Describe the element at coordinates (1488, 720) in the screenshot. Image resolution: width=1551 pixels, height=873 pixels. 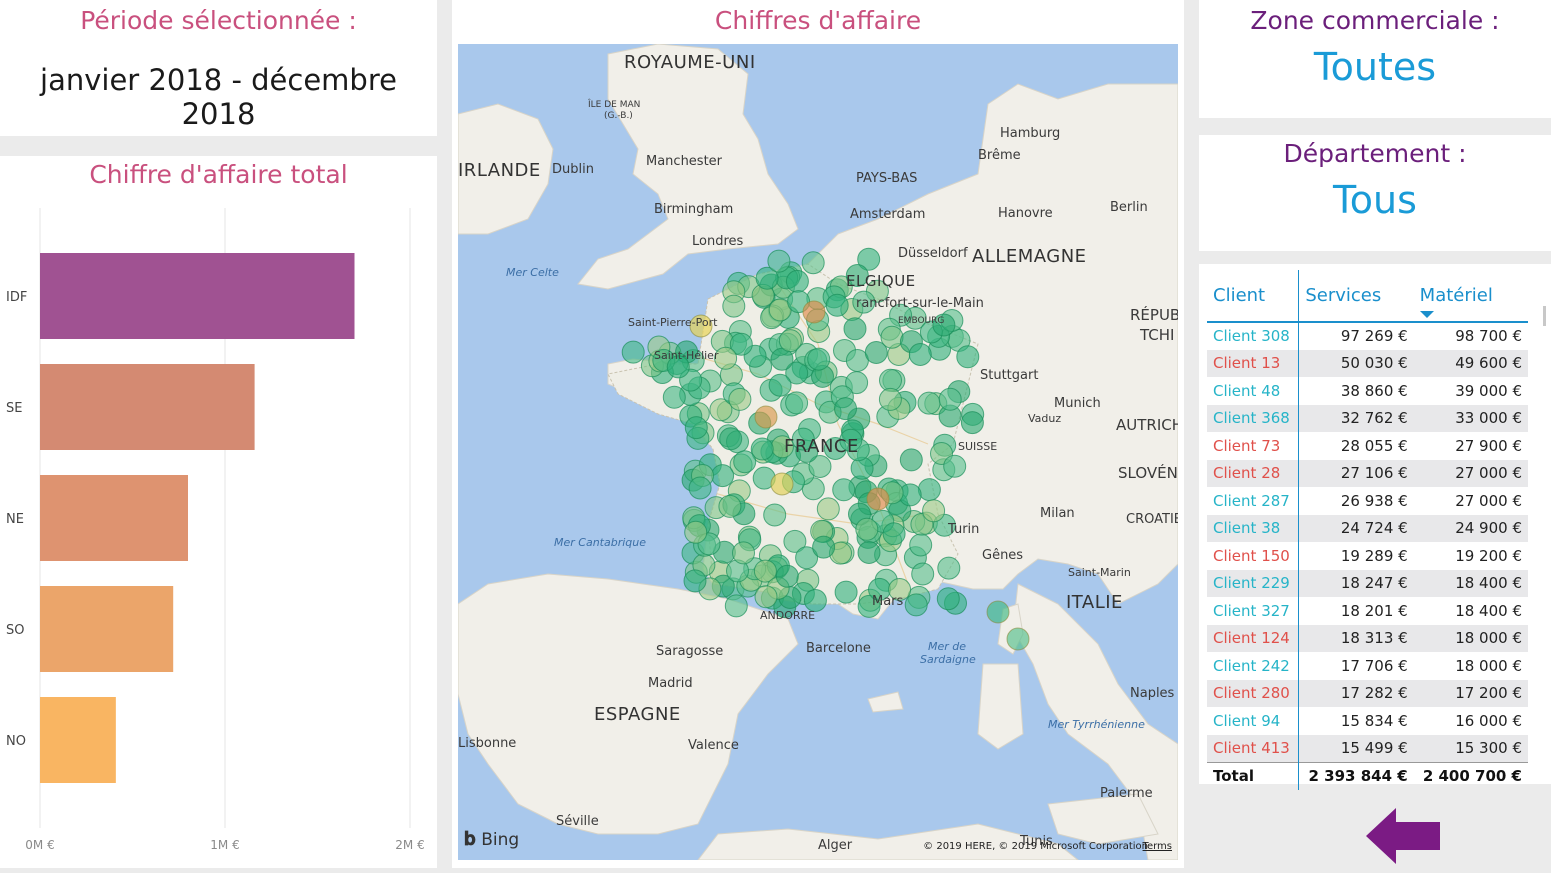
I see `materiel-cell: 16 000 €` at that location.